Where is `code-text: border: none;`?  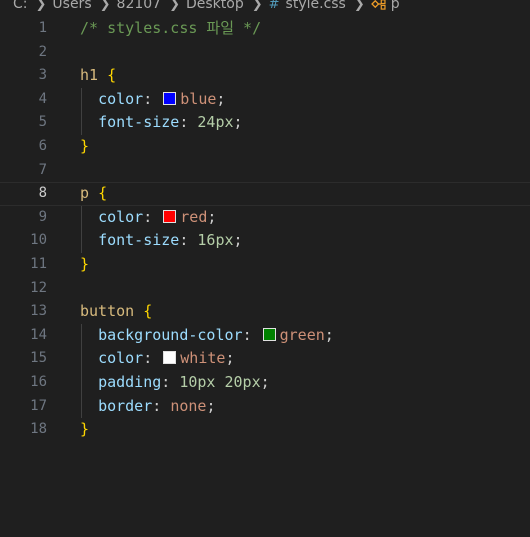
code-text: border: none; is located at coordinates (147, 407).